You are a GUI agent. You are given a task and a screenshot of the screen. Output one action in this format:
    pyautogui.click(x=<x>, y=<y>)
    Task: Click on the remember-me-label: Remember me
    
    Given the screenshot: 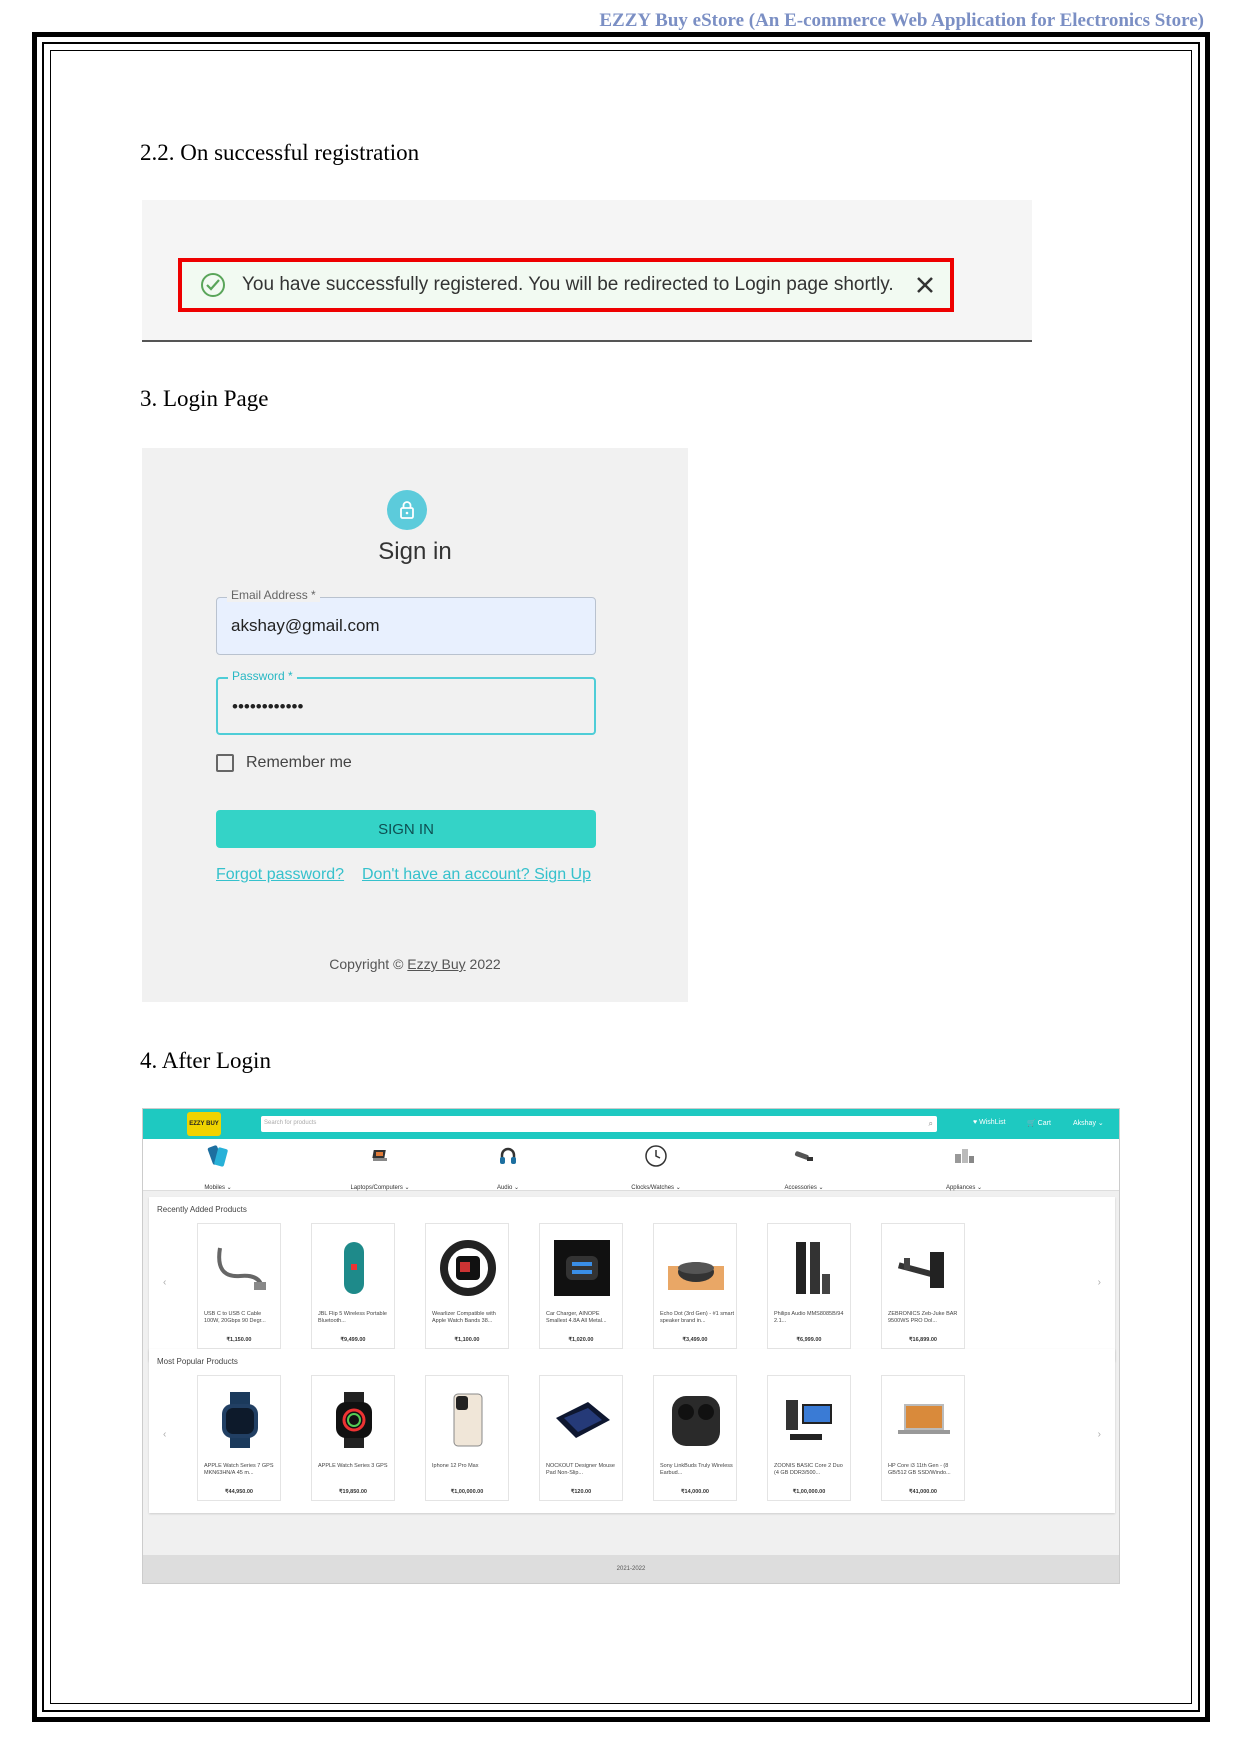 What is the action you would take?
    pyautogui.click(x=299, y=762)
    